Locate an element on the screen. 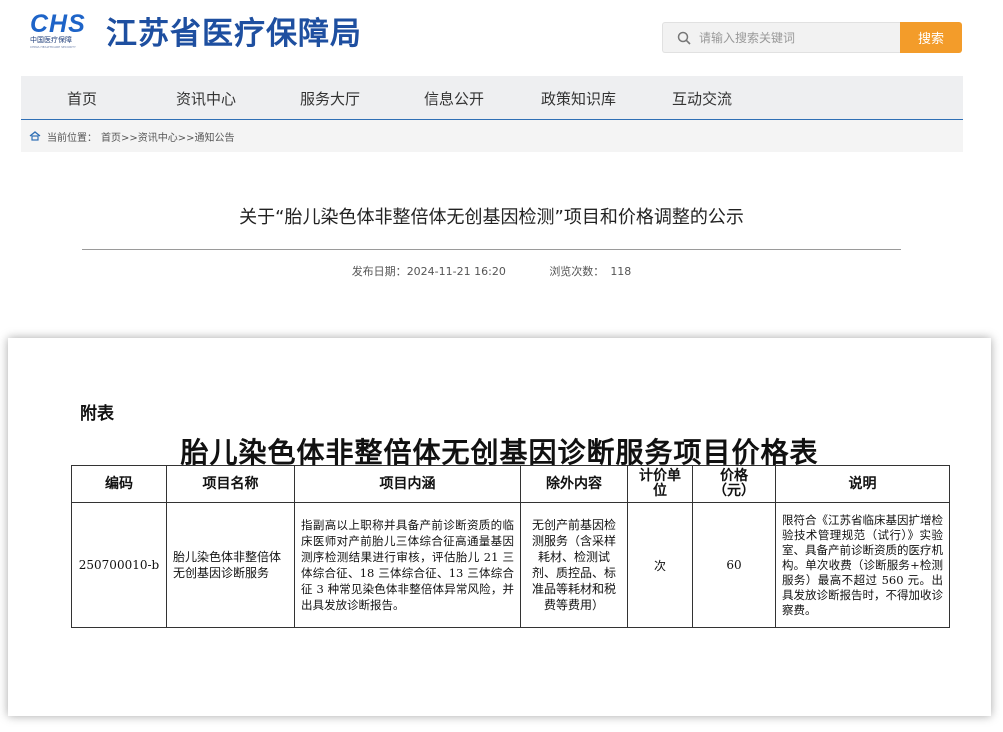  col-unit: 计价单位 is located at coordinates (660, 484).